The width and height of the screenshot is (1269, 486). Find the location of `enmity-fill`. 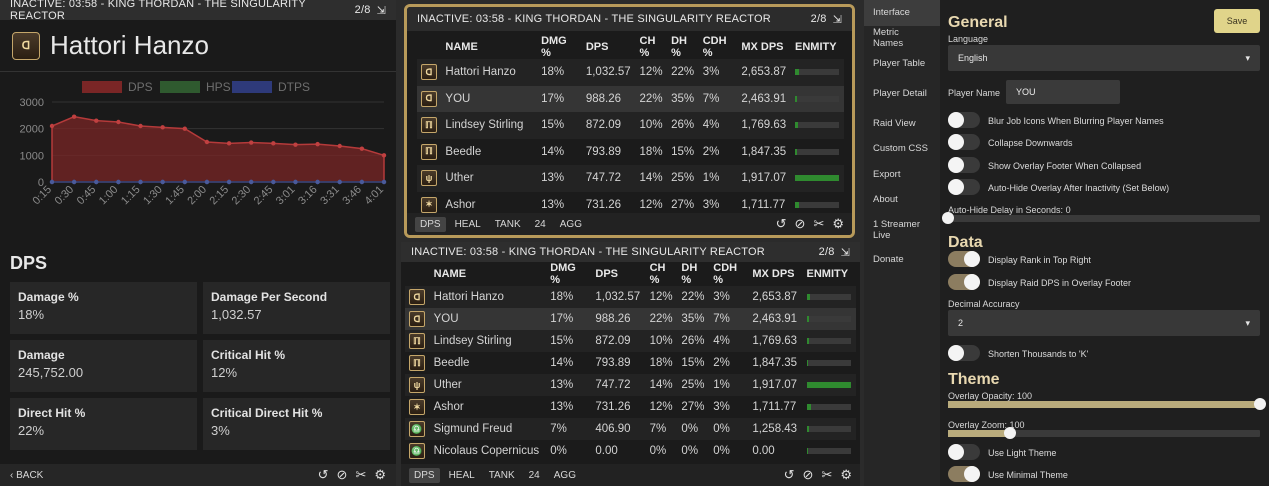

enmity-fill is located at coordinates (797, 204).